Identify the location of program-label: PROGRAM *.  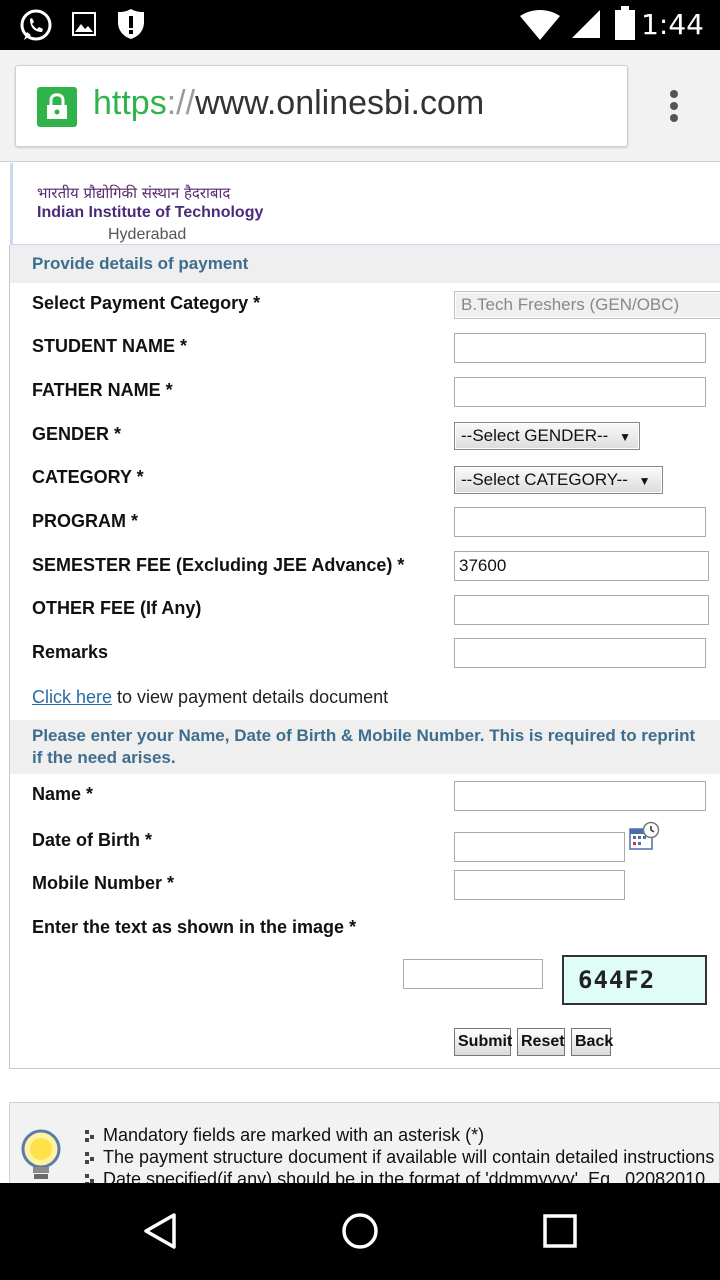
(85, 521).